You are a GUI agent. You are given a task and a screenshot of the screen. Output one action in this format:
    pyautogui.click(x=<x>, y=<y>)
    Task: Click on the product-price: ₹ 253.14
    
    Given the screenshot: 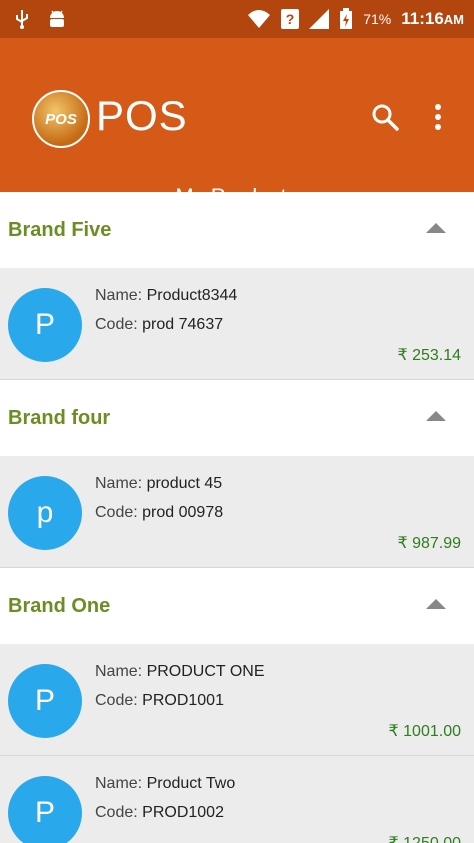 What is the action you would take?
    pyautogui.click(x=429, y=355)
    